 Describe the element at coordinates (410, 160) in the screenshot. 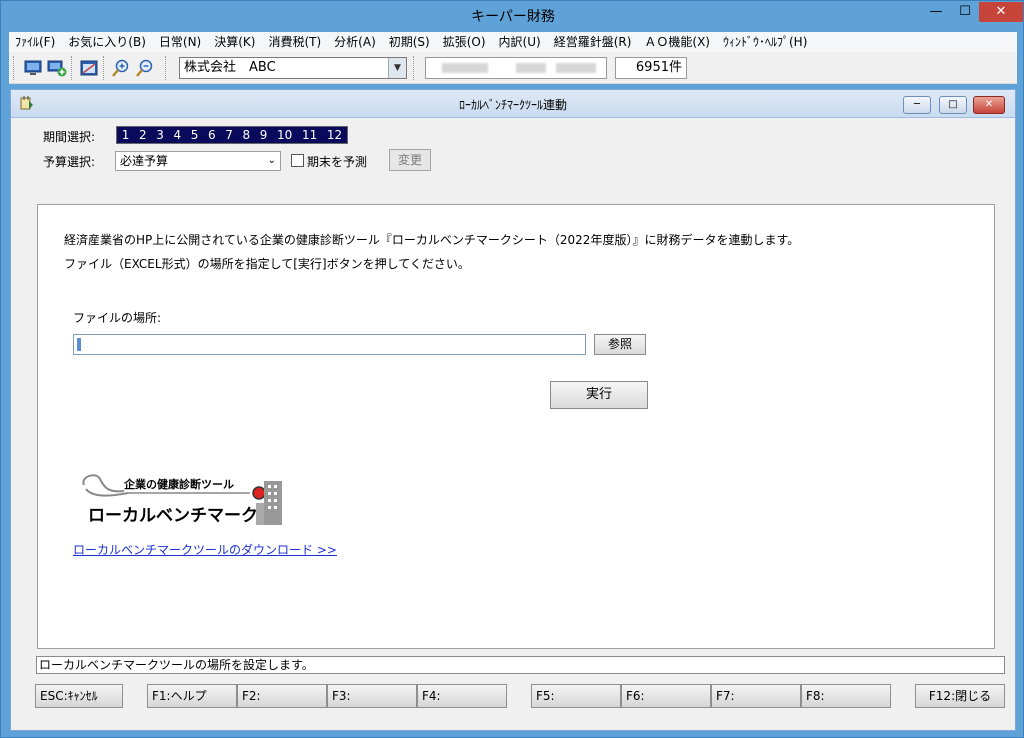

I see `change-button: 変更` at that location.